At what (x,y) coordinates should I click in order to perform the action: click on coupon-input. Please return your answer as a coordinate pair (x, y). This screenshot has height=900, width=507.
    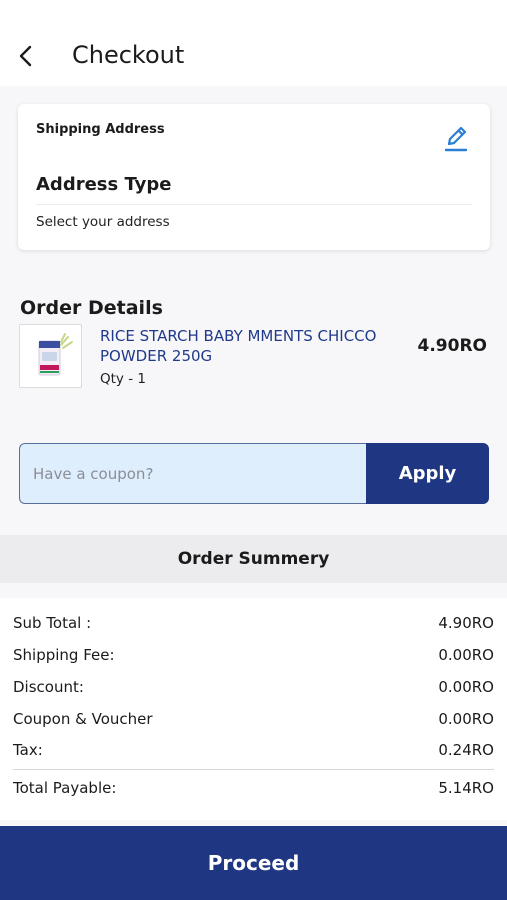
    Looking at the image, I should click on (193, 473).